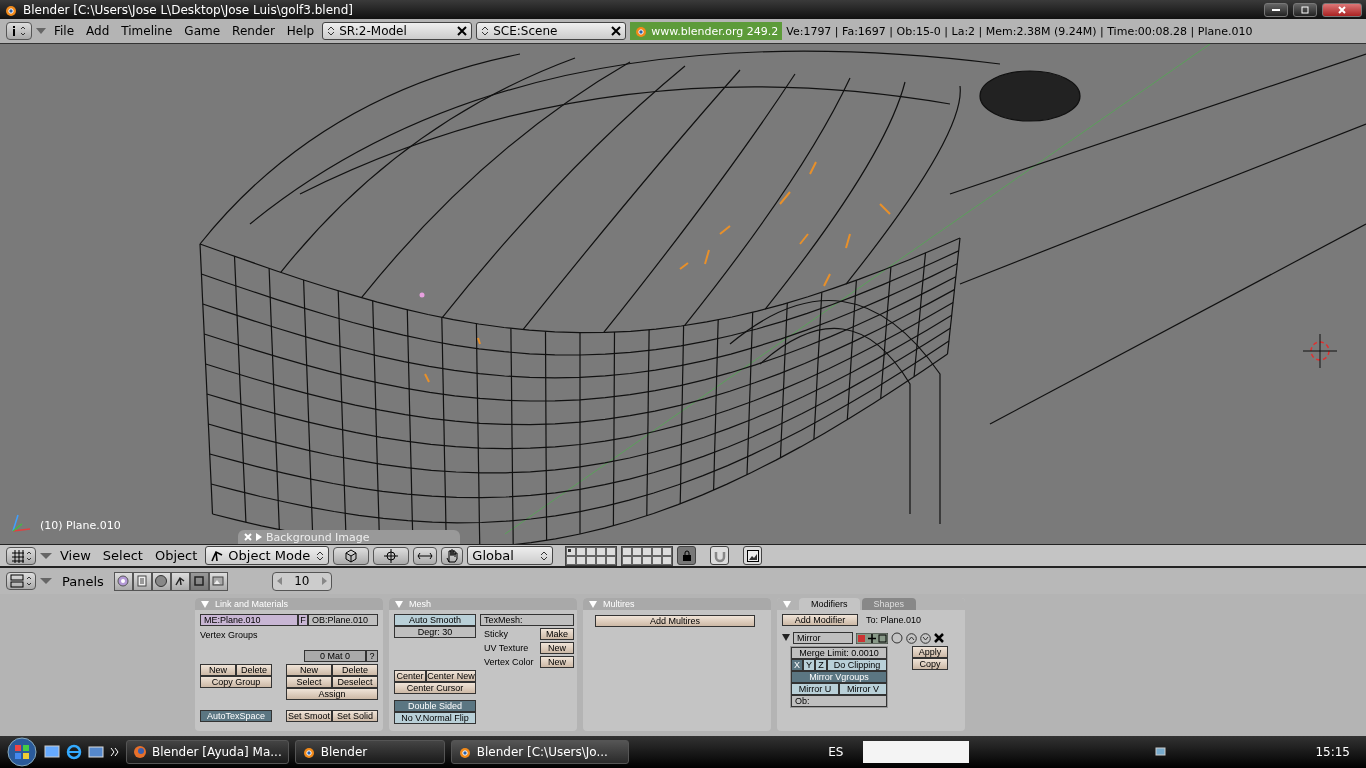 The height and width of the screenshot is (768, 1366). What do you see at coordinates (180, 581) in the screenshot?
I see `object-context-button` at bounding box center [180, 581].